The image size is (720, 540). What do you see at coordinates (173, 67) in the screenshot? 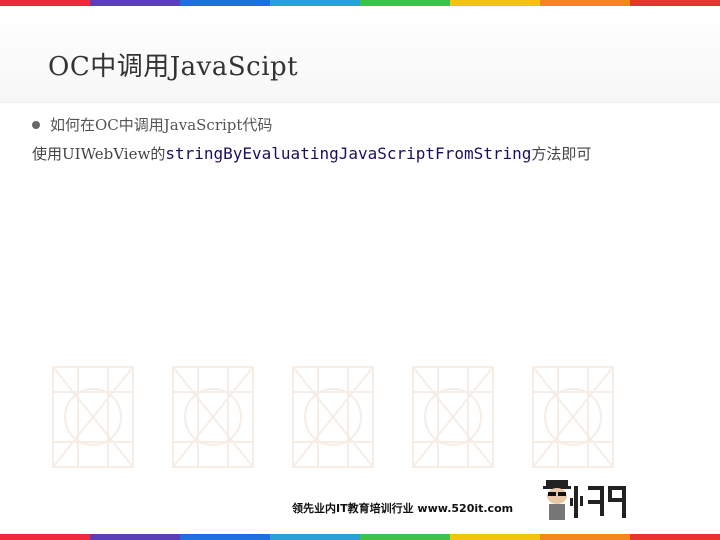
I see `slide-title: OC中调用JavaScipt` at bounding box center [173, 67].